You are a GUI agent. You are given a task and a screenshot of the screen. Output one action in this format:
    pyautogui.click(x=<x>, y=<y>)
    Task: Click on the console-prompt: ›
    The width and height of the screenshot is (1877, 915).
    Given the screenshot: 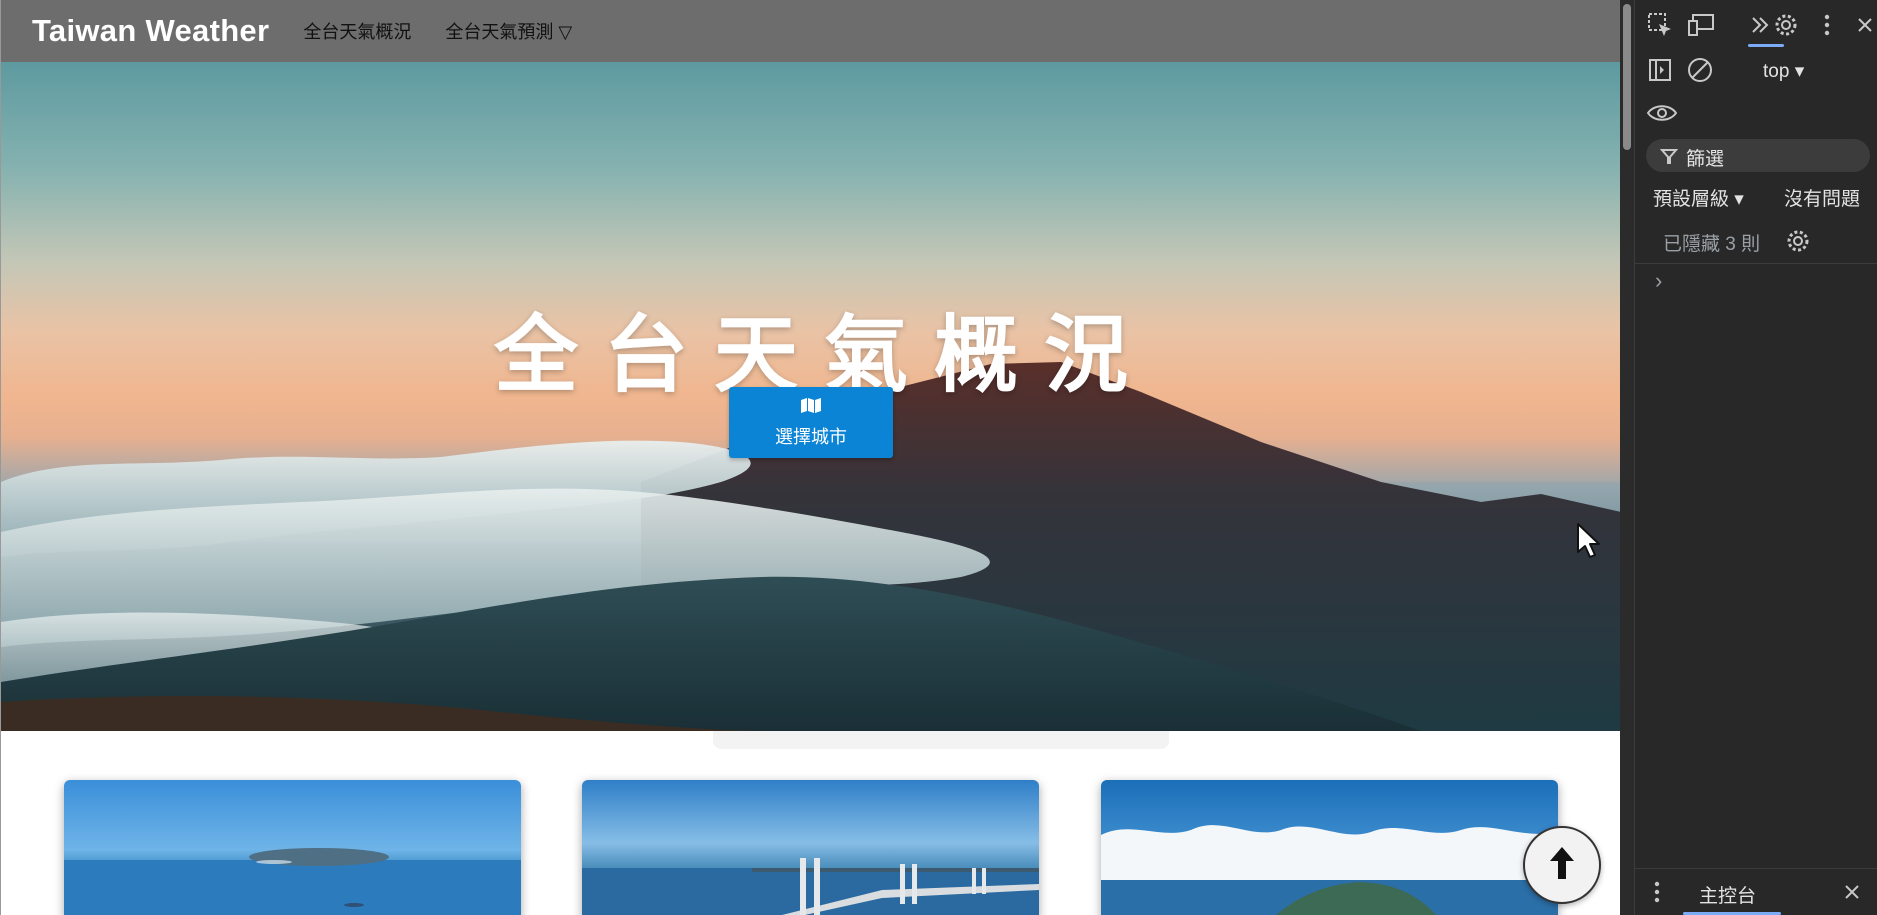 What is the action you would take?
    pyautogui.click(x=1658, y=281)
    